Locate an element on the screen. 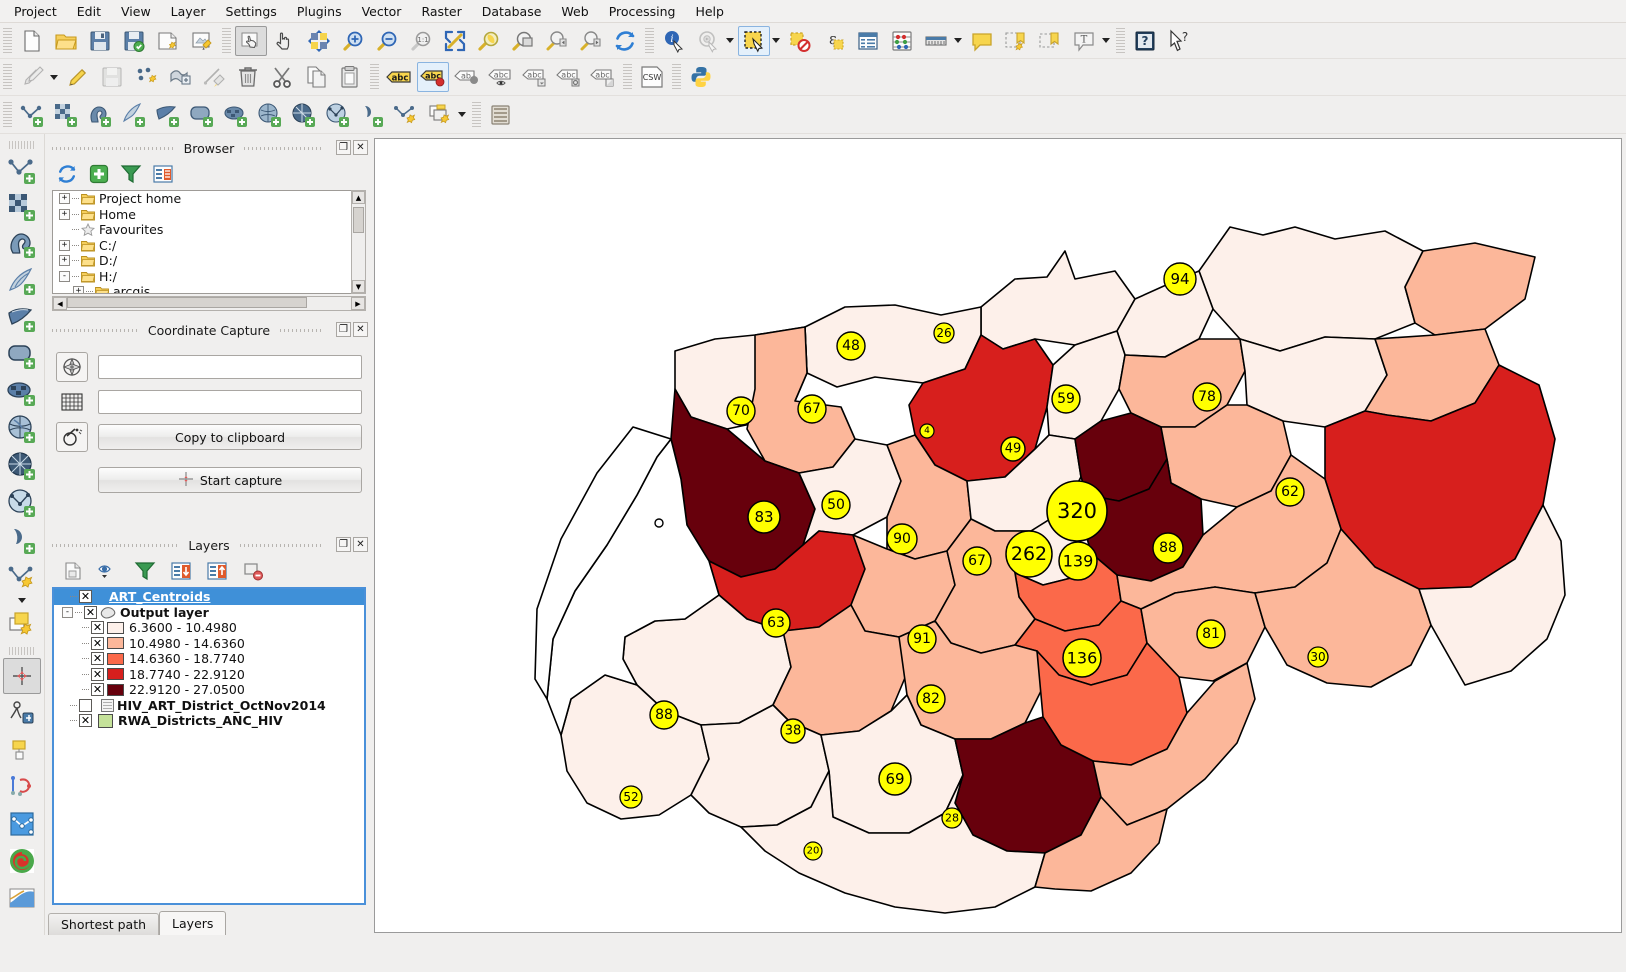  save-layer-edits-icon is located at coordinates (112, 77).